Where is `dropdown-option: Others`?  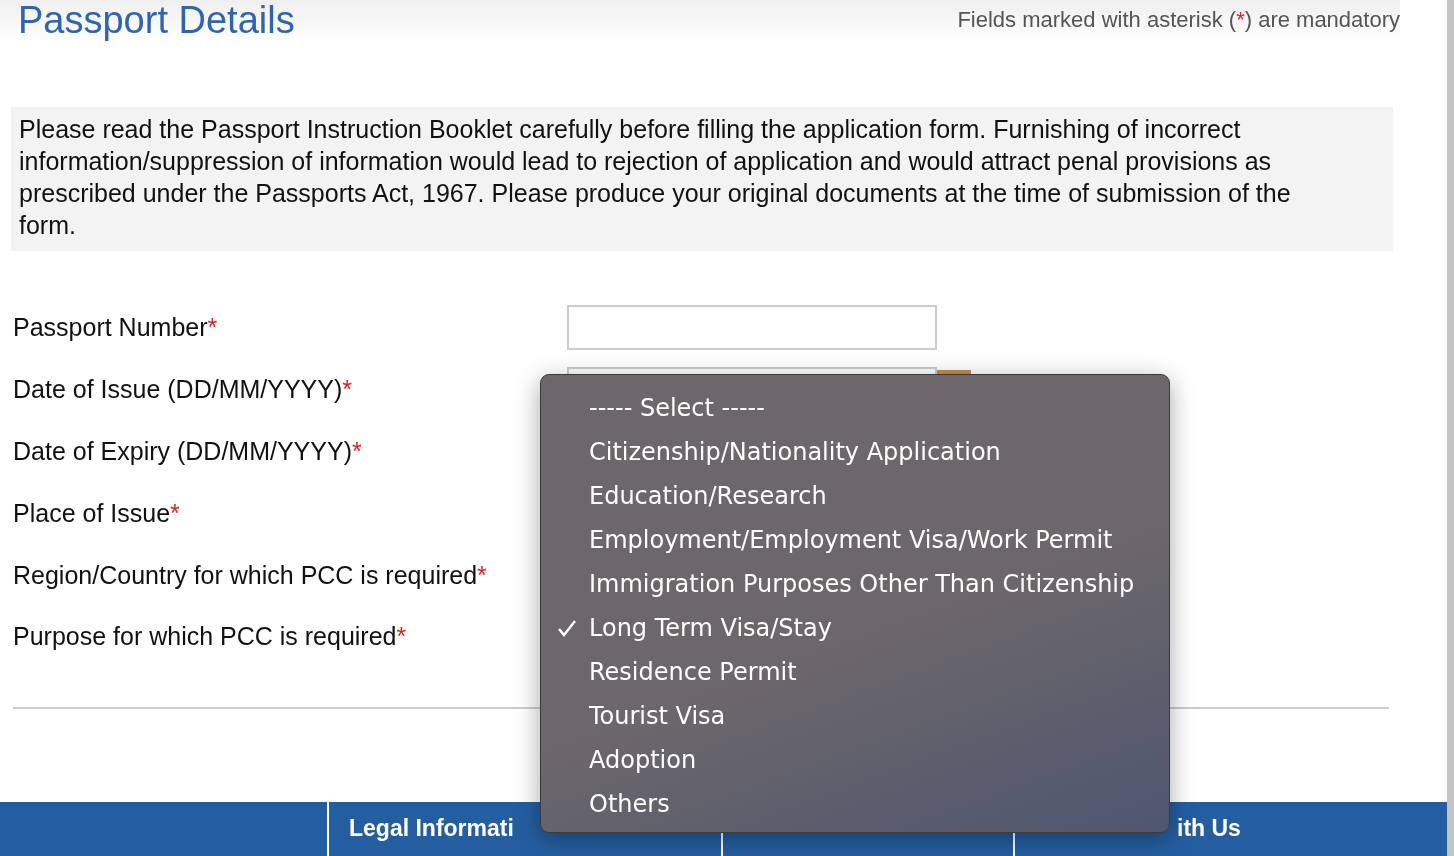 dropdown-option: Others is located at coordinates (855, 804).